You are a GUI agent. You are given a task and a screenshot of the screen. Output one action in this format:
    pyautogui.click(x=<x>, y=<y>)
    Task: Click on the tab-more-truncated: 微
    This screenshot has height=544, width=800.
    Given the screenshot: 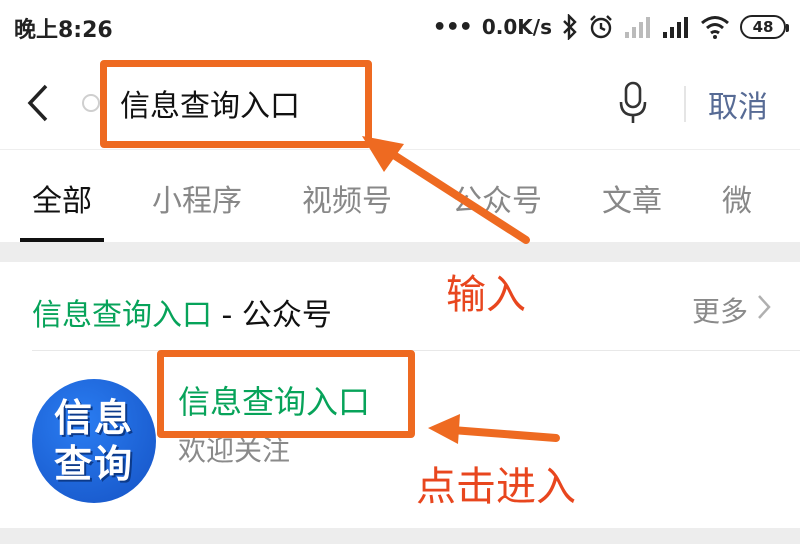 What is the action you would take?
    pyautogui.click(x=737, y=196)
    